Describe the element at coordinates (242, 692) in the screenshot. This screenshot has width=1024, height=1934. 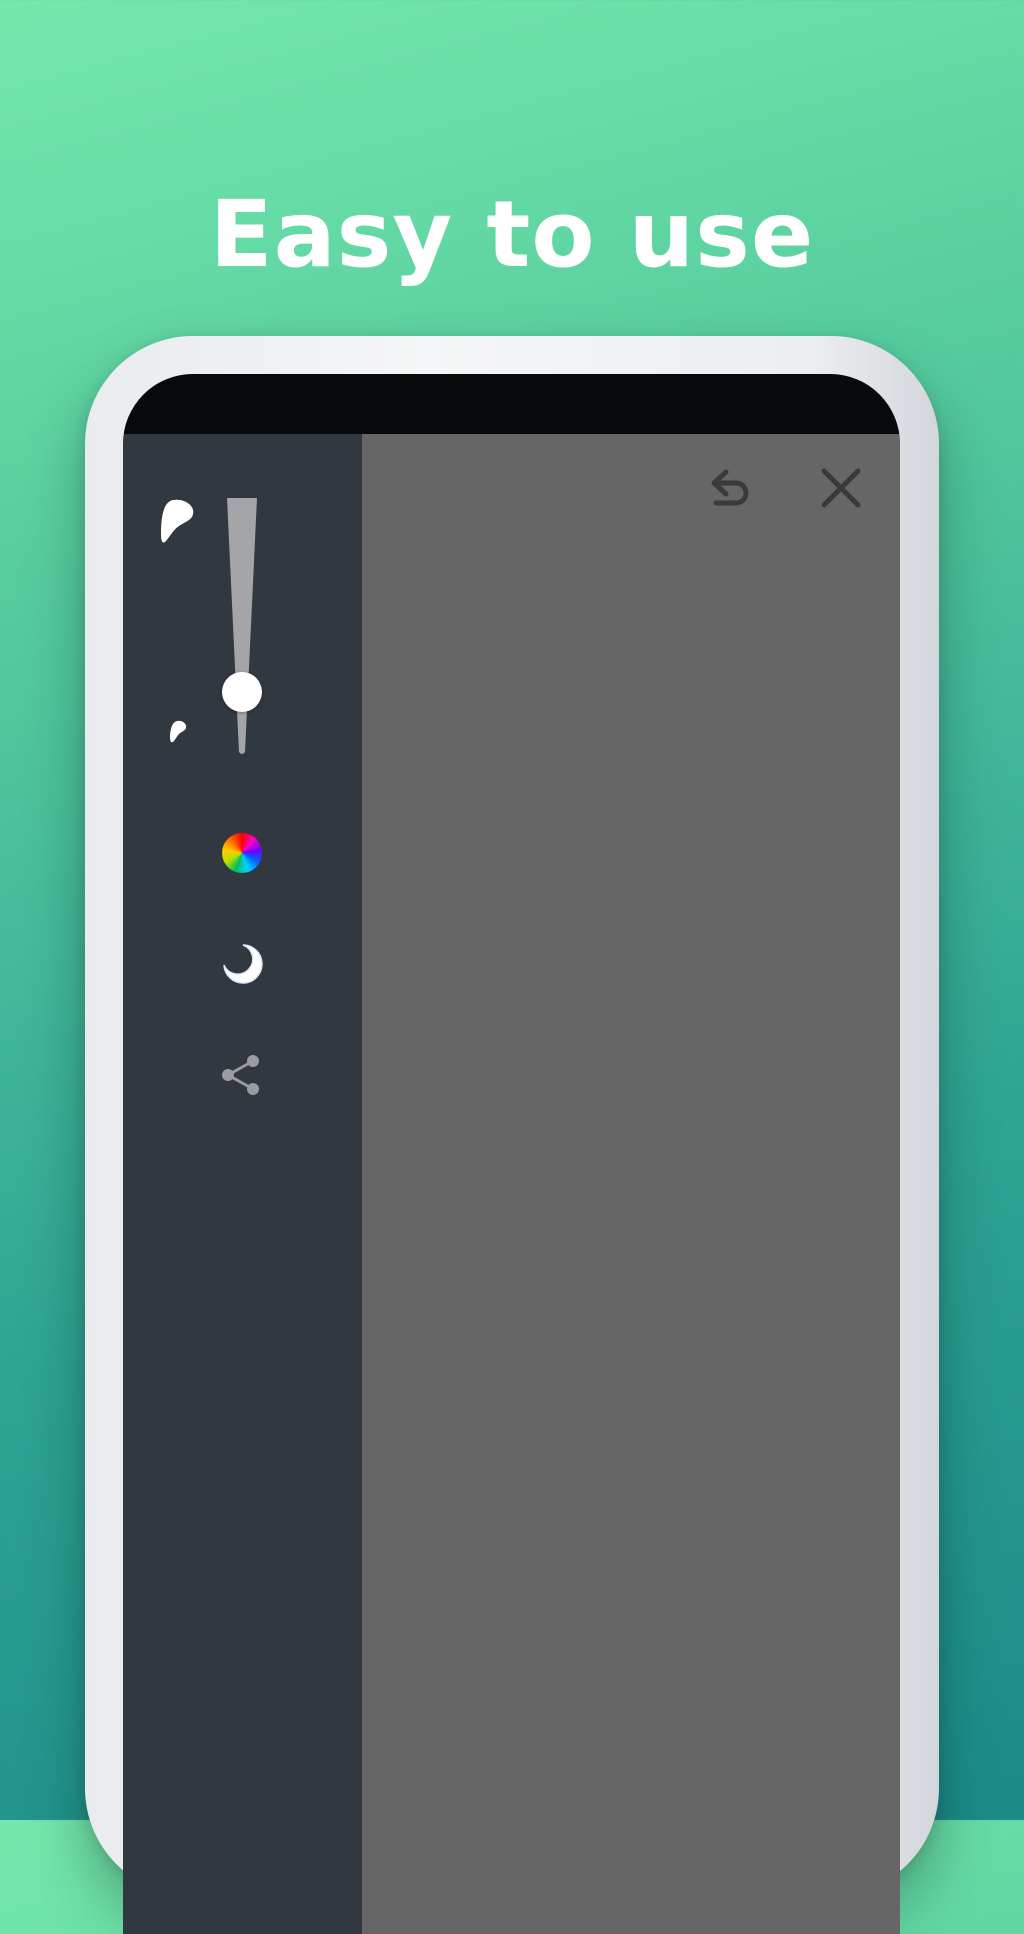
I see `brush-size-slider-thumb` at that location.